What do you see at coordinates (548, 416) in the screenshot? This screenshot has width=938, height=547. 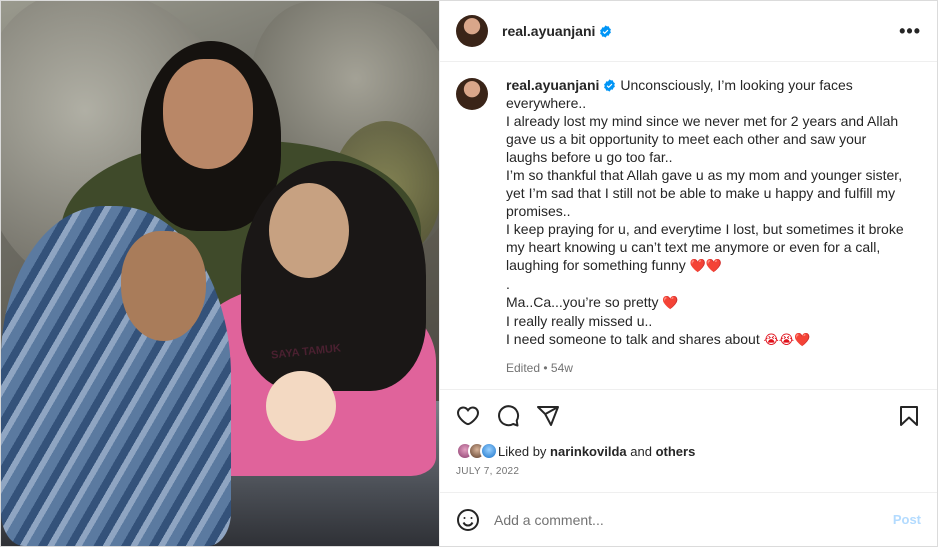 I see `share-send-icon` at bounding box center [548, 416].